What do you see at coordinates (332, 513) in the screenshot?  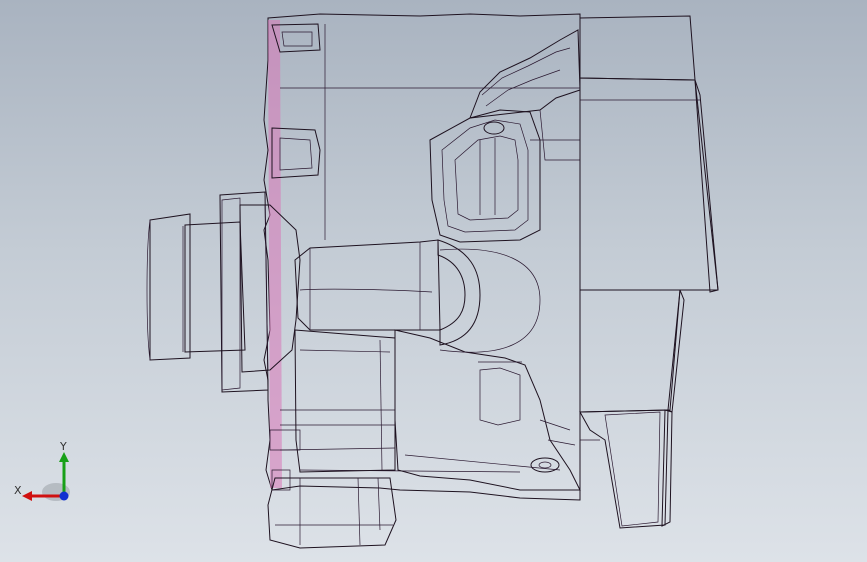 I see `bottom-tab` at bounding box center [332, 513].